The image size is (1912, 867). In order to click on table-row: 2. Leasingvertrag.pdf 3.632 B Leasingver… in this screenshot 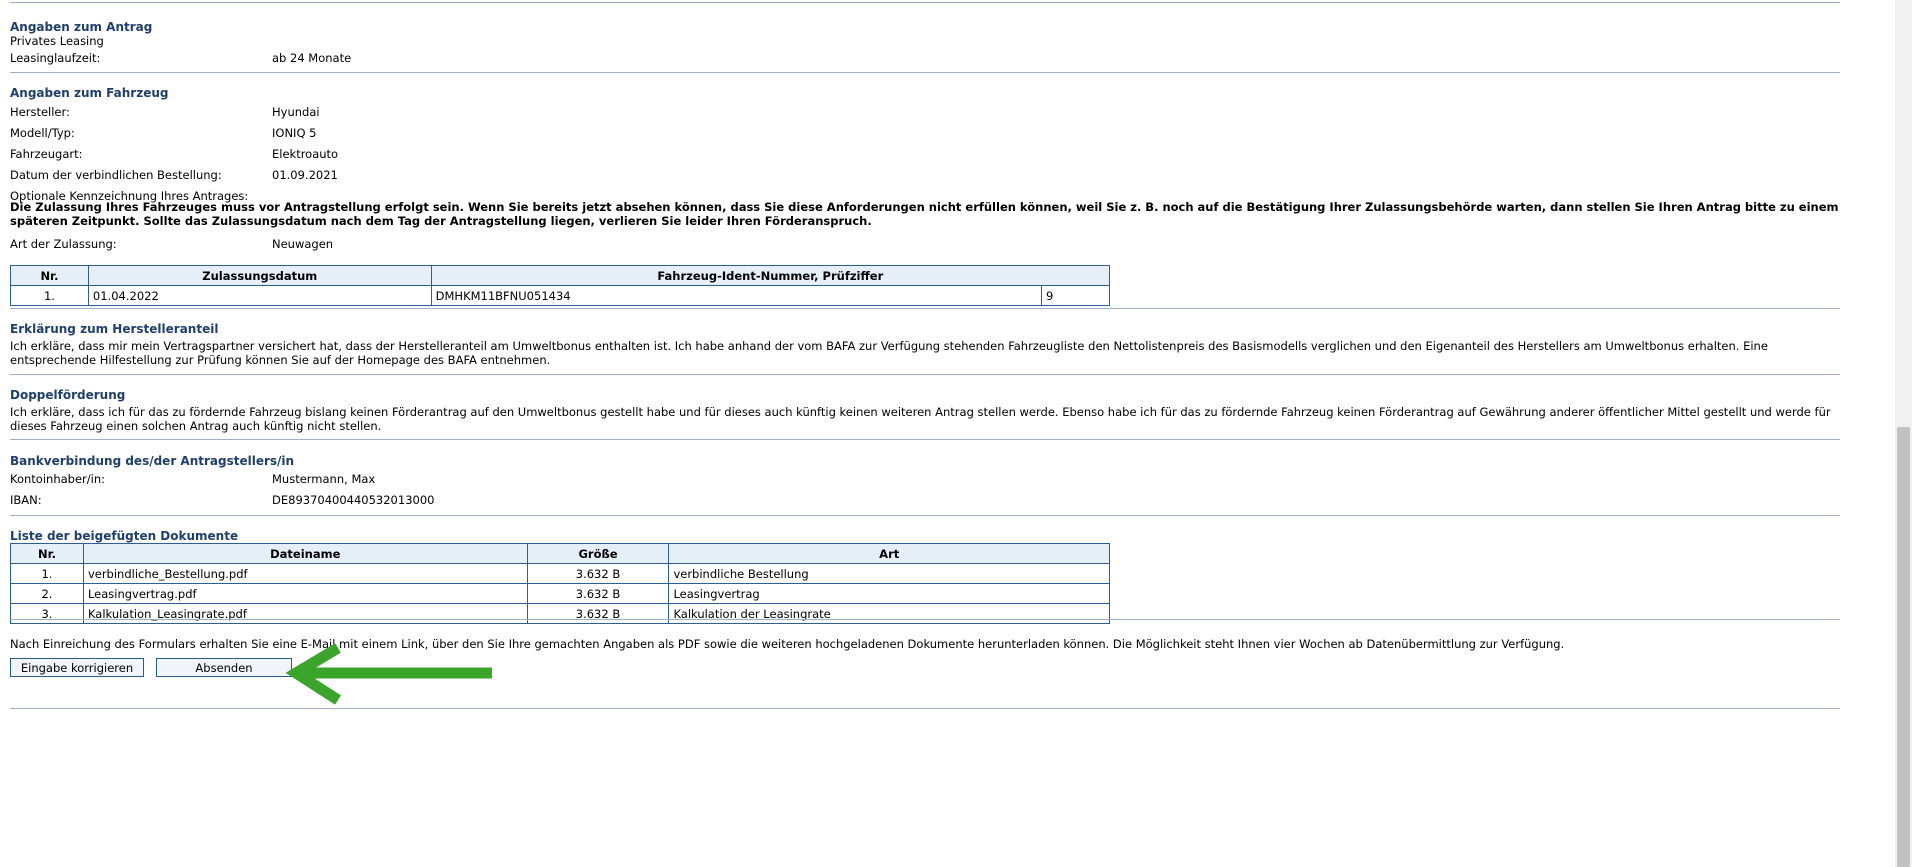, I will do `click(560, 593)`.